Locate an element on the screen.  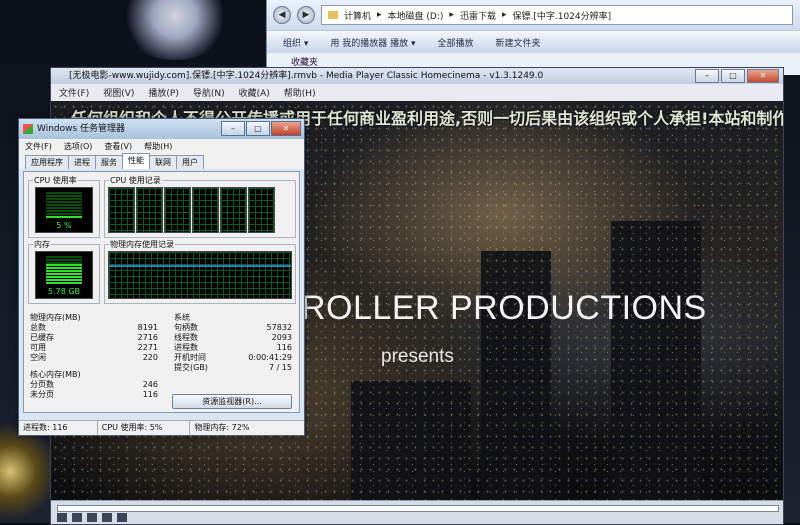
stat-key: 空闲 is located at coordinates (38, 357).